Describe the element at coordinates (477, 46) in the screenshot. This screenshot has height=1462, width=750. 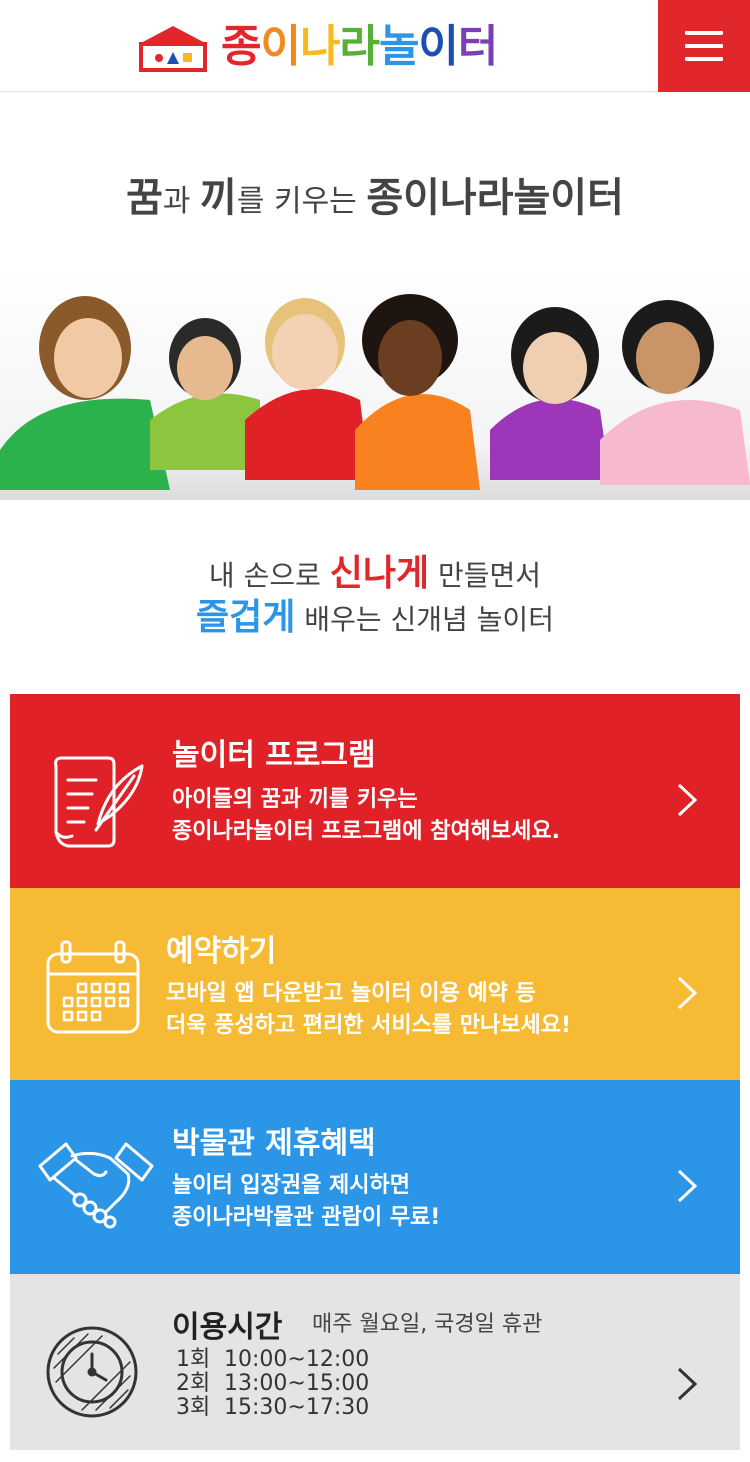
I see `logo-char-7: 터` at that location.